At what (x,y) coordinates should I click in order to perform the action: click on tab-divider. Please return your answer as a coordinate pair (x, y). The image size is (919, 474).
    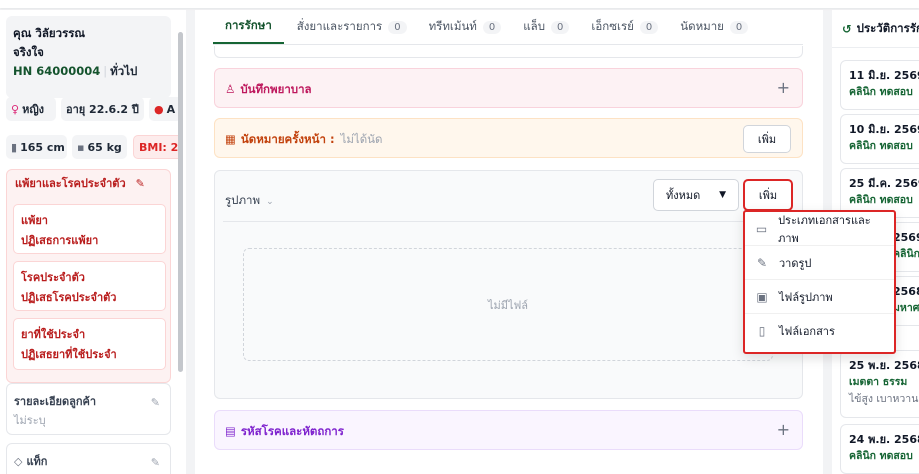
    Looking at the image, I should click on (508, 44).